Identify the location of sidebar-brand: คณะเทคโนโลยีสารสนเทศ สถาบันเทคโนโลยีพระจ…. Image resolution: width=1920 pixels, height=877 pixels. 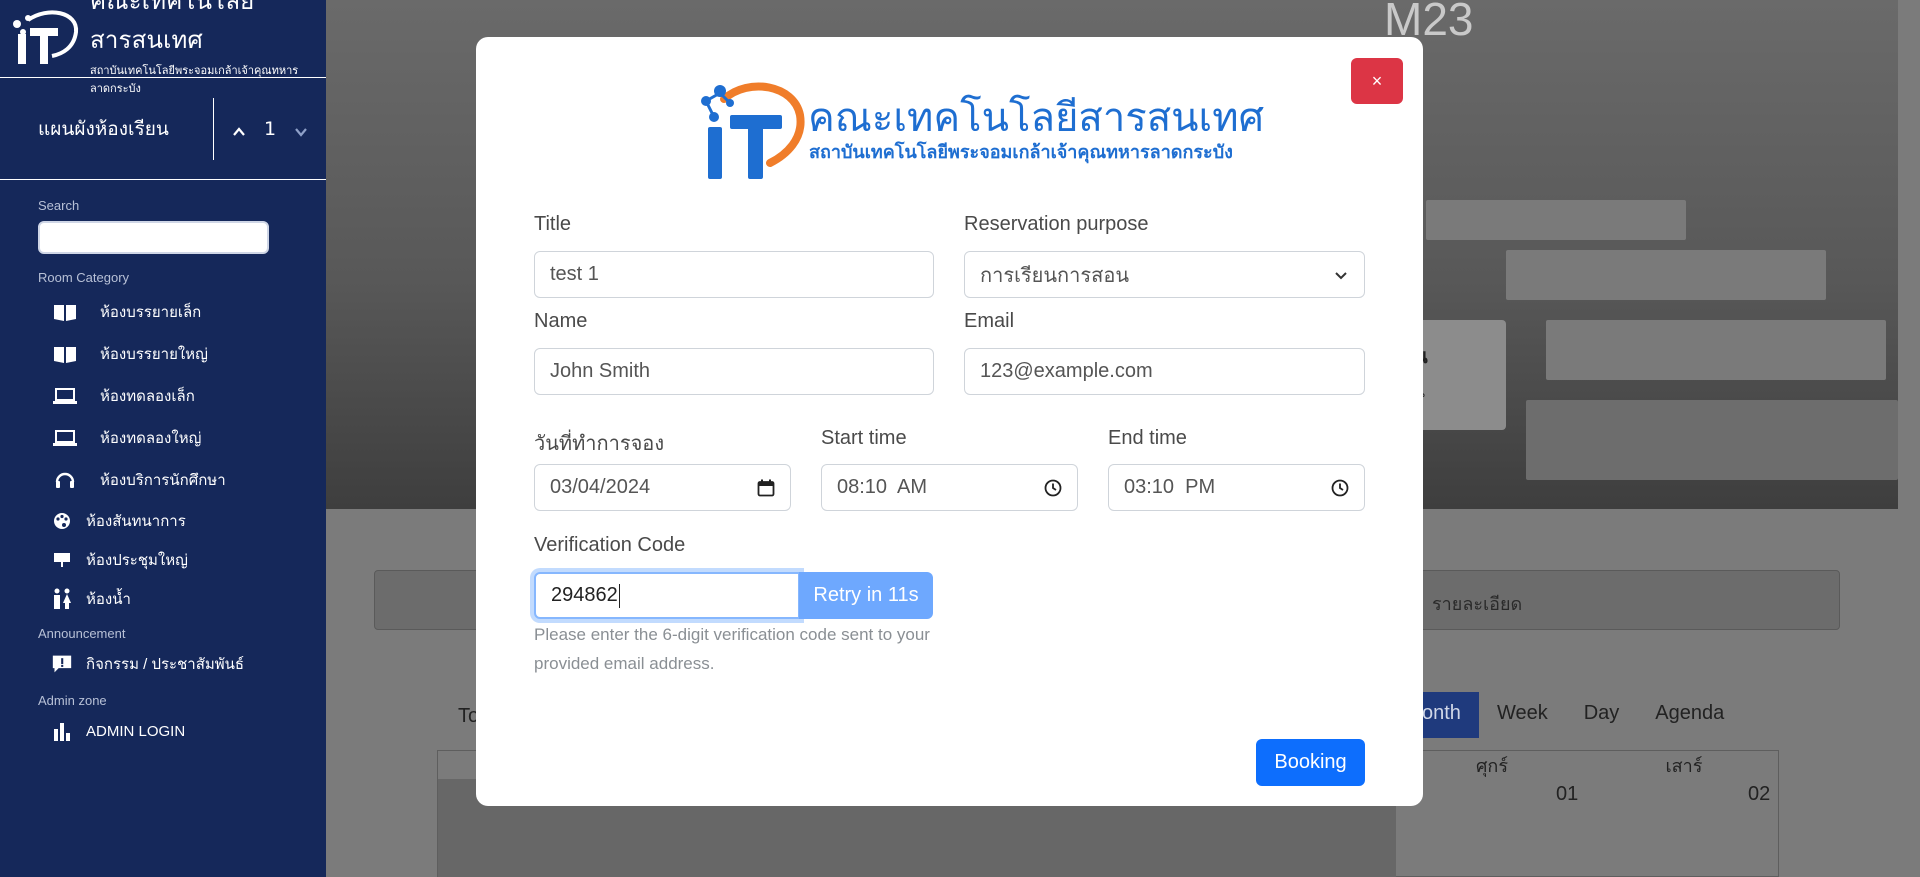
(163, 47).